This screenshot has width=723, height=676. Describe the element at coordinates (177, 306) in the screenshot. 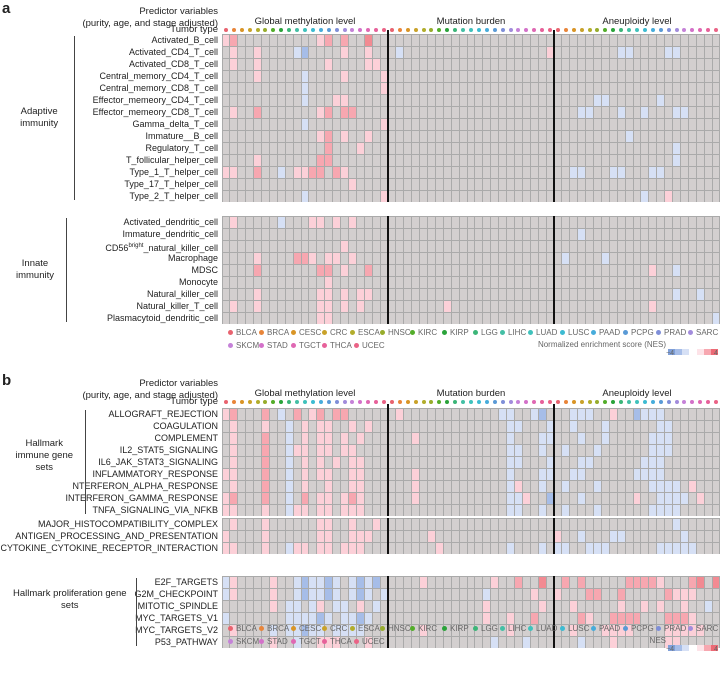

I see `row-label: Natural_killer_T_cell` at that location.